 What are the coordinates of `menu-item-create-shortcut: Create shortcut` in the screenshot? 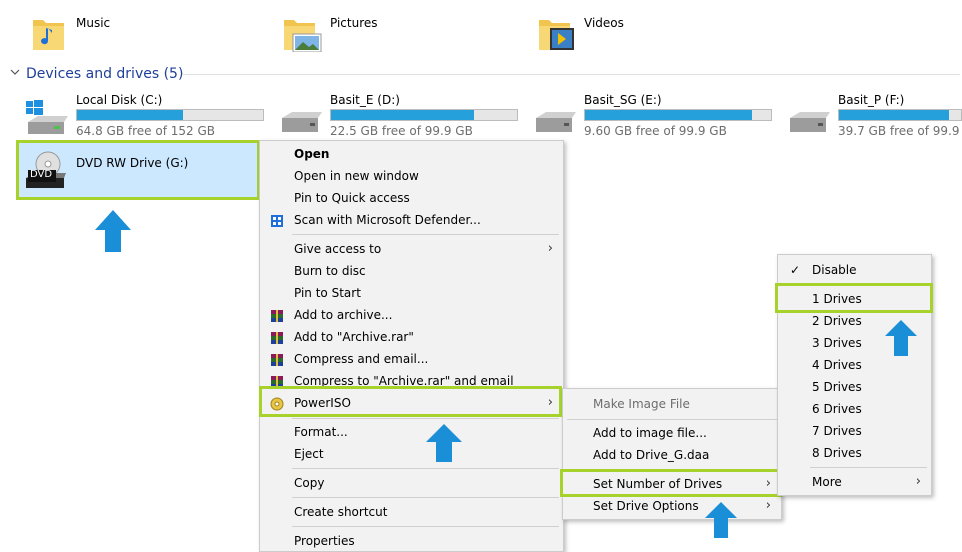 It's located at (411, 512).